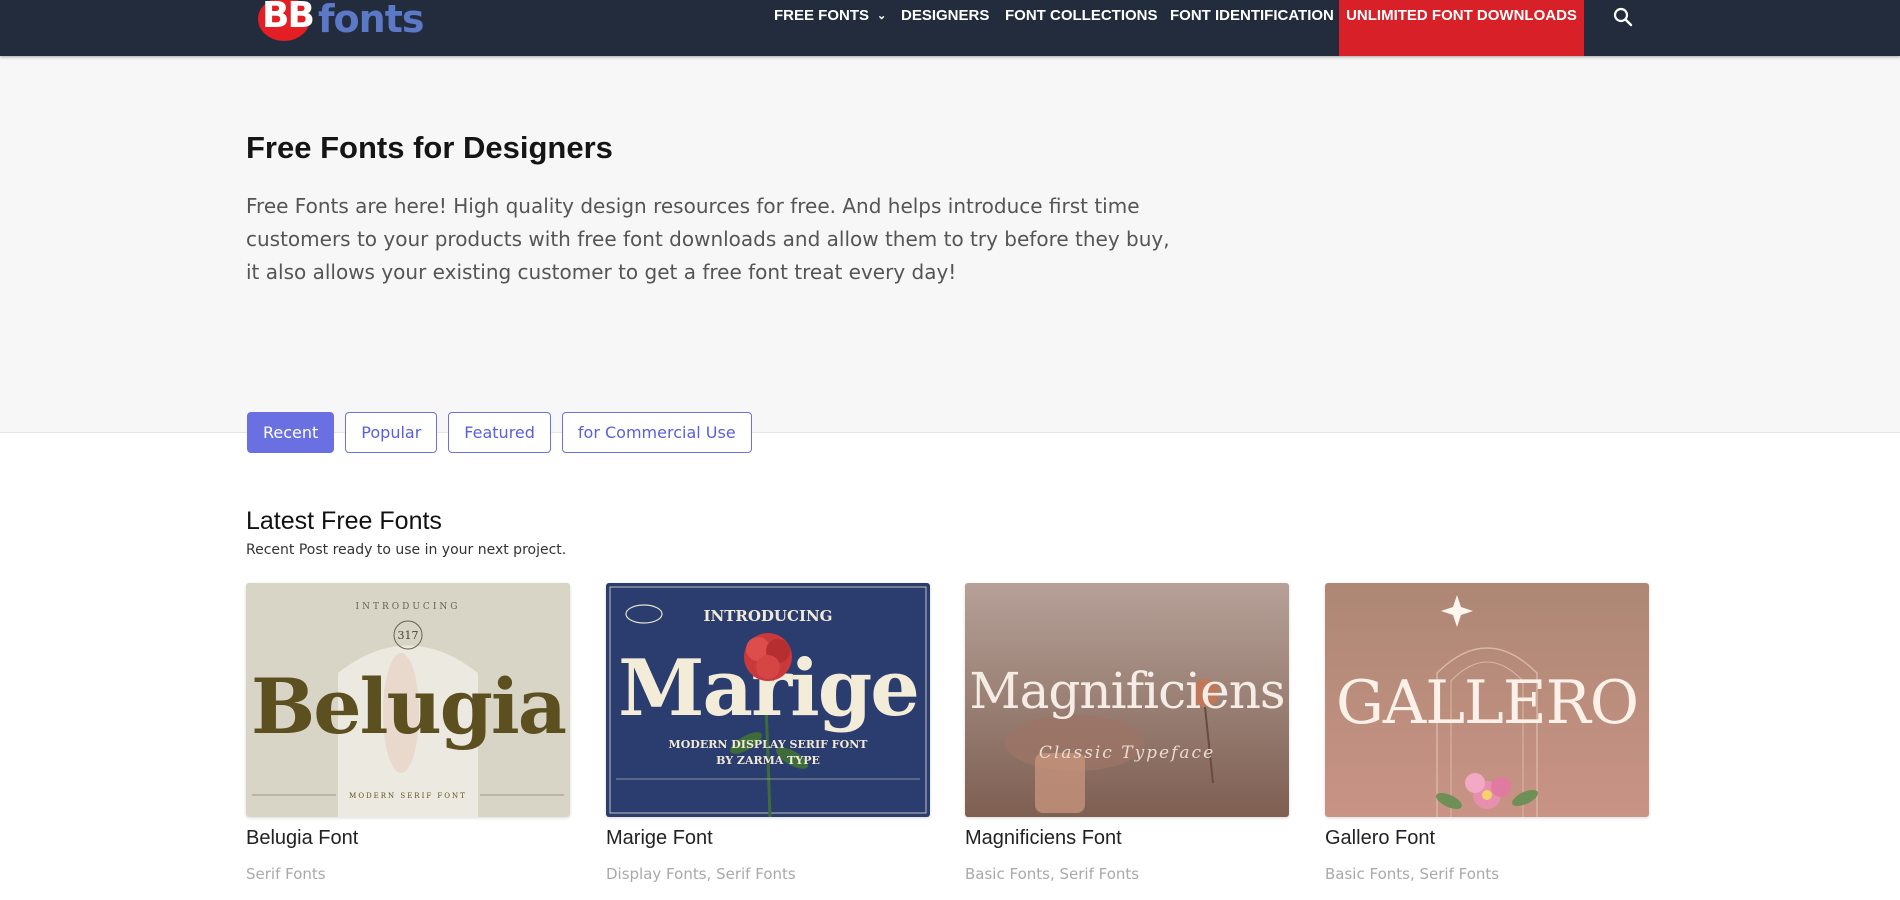 The image size is (1900, 900). Describe the element at coordinates (656, 432) in the screenshot. I see `tab-commercial-use: for Commercial Use` at that location.